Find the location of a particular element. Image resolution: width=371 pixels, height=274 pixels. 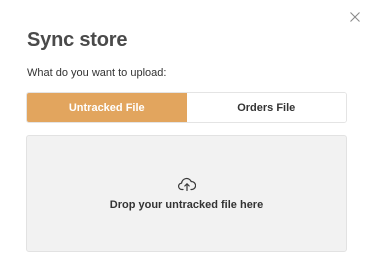

cloud-upload-icon is located at coordinates (187, 184).